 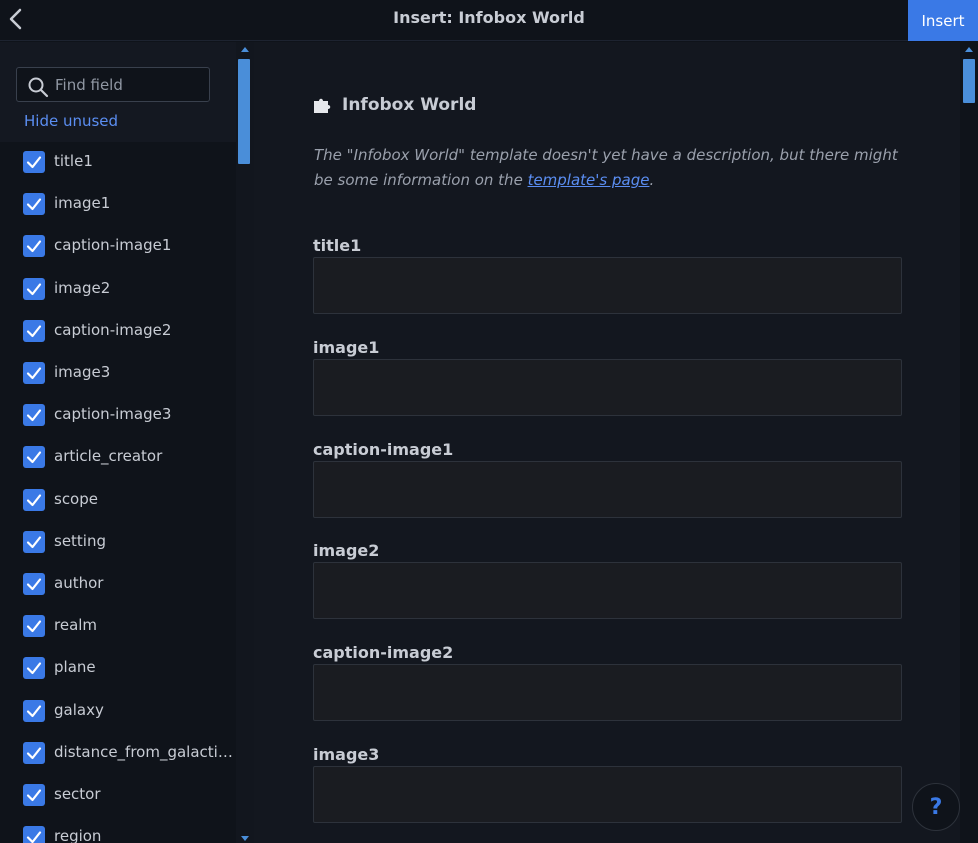 I want to click on field-label: image1, so click(x=82, y=203).